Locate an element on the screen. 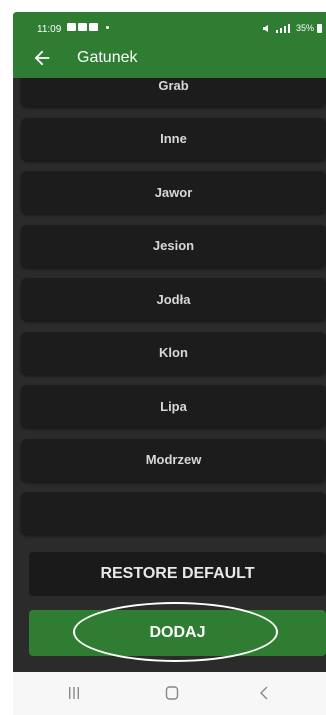 The height and width of the screenshot is (715, 326). more-notifications-dot is located at coordinates (107, 27).